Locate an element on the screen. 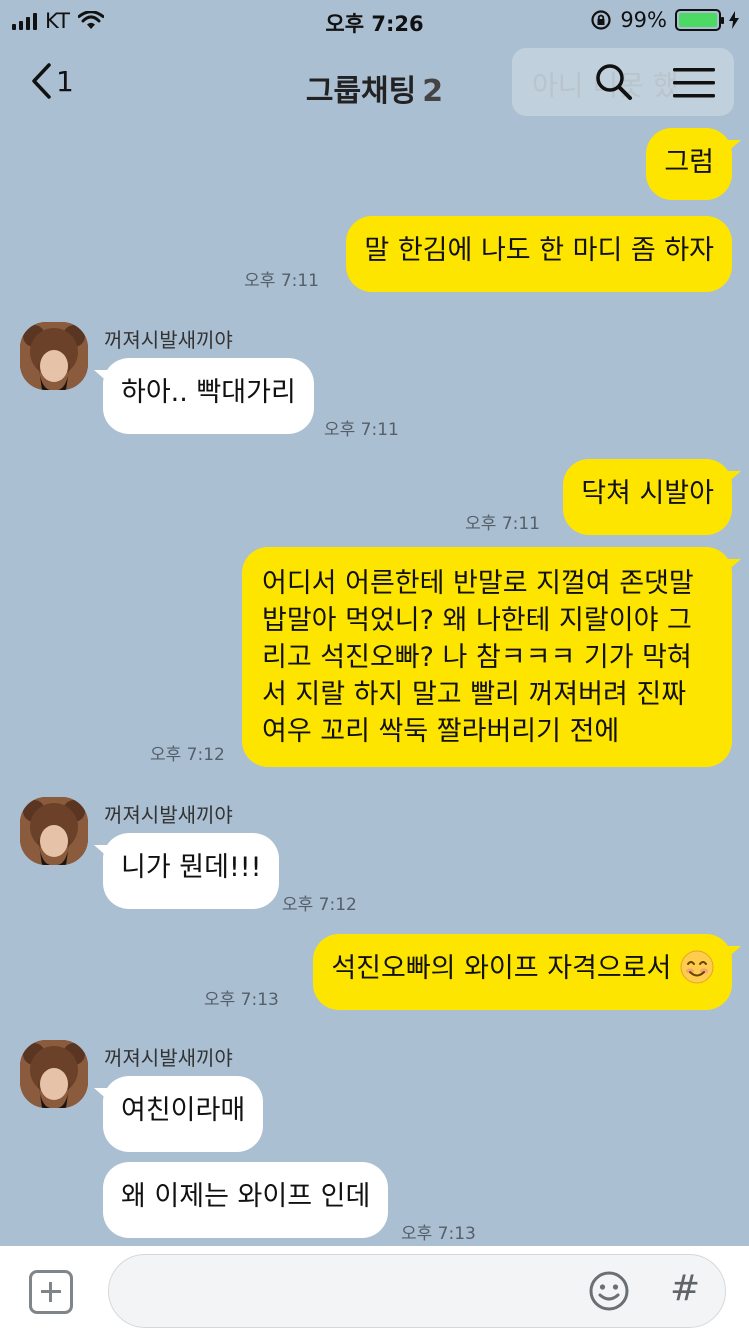  smiling-face-icon is located at coordinates (697, 967).